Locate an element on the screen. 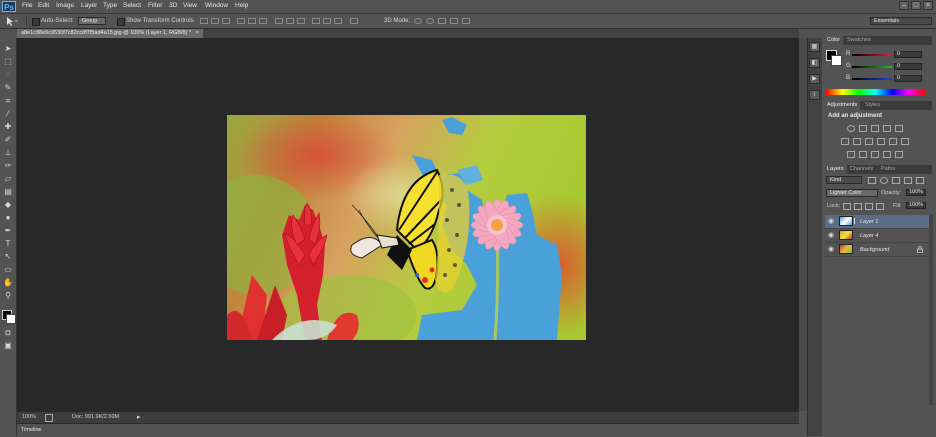 Image resolution: width=936 pixels, height=437 pixels. align-vcenter-icon is located at coordinates (215, 21).